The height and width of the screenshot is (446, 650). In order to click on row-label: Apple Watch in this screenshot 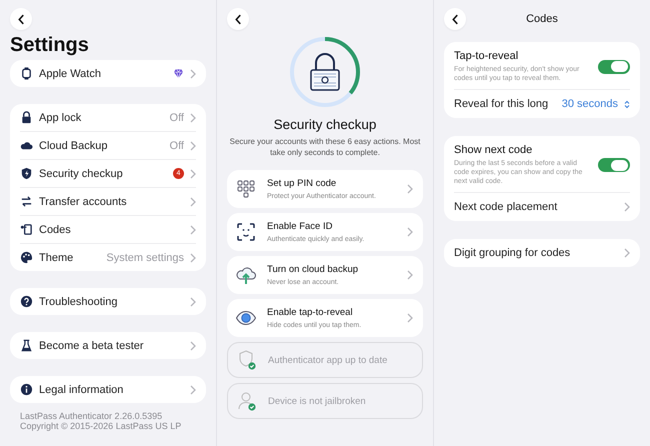, I will do `click(70, 74)`.